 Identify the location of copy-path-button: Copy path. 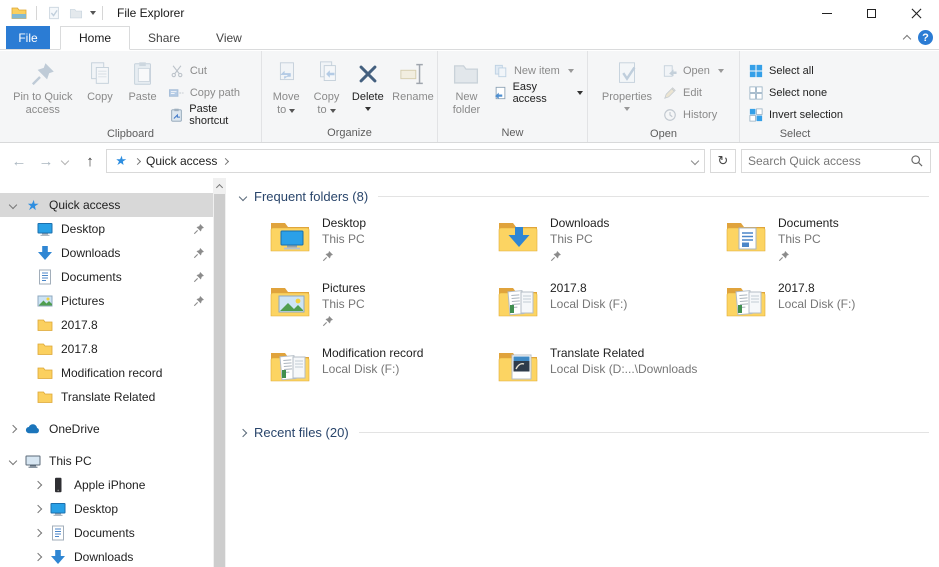
(213, 93).